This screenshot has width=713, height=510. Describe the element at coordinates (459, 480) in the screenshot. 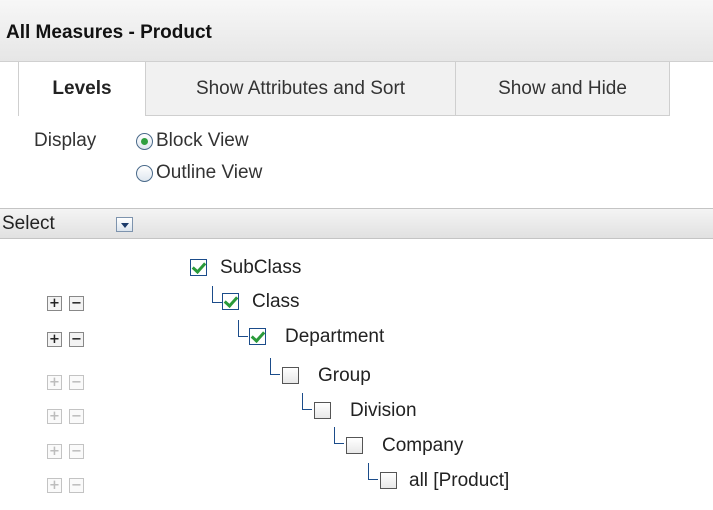

I see `level-label: all [Product]` at that location.